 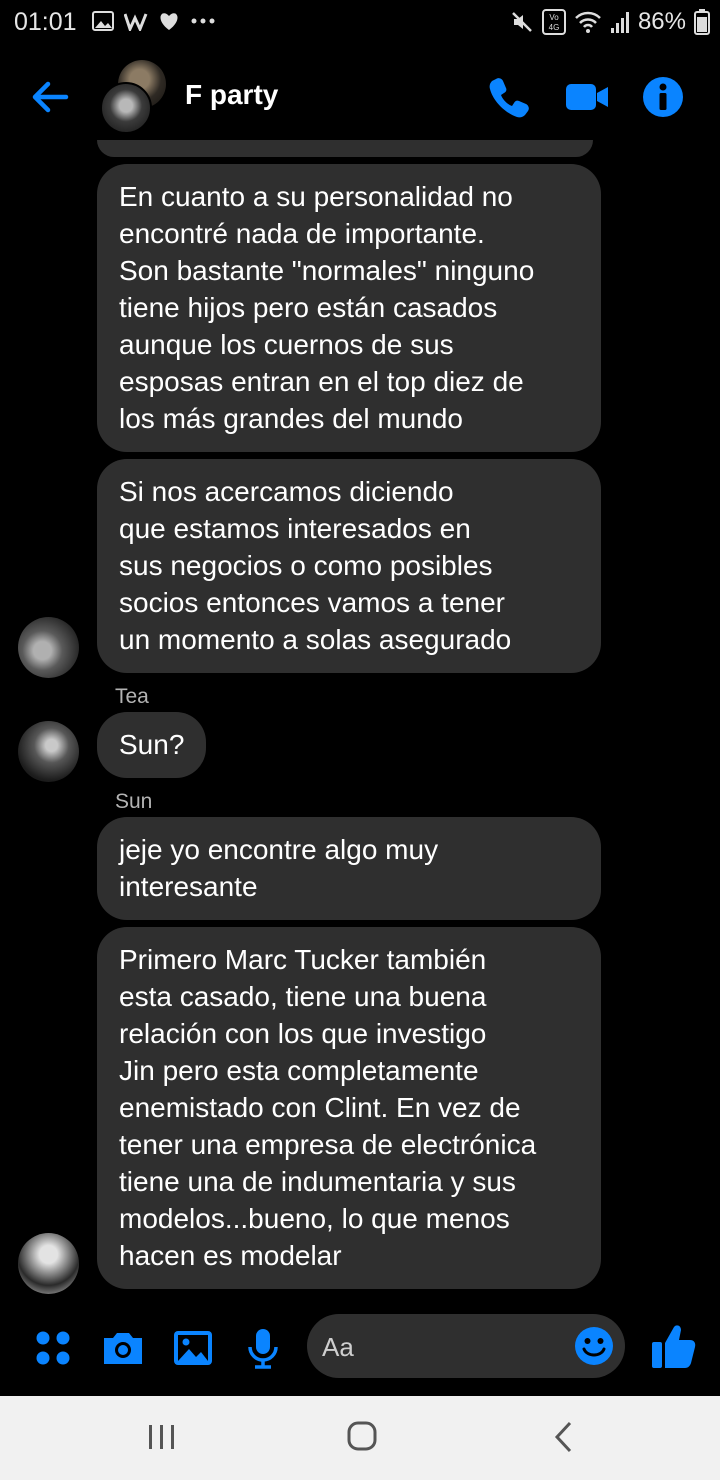 What do you see at coordinates (587, 97) in the screenshot?
I see `video-call-icon` at bounding box center [587, 97].